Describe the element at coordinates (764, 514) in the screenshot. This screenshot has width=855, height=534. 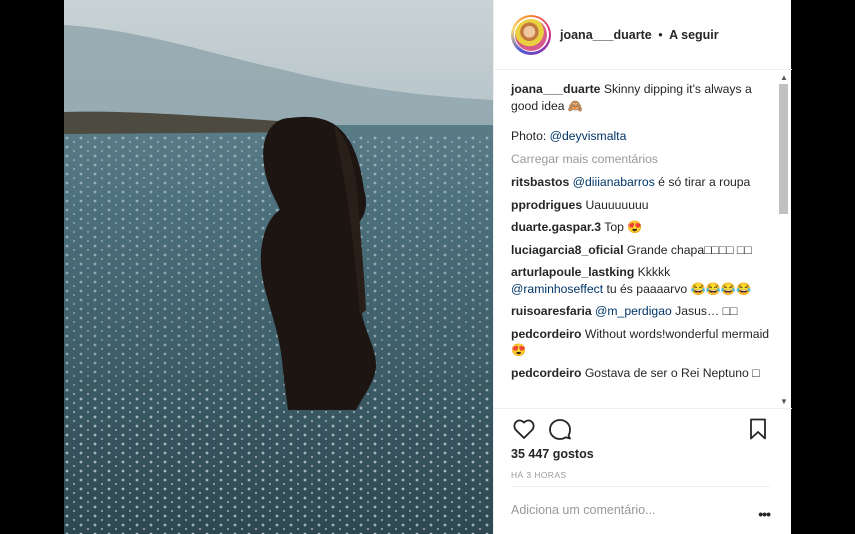
I see `more-options-icon: •••` at that location.